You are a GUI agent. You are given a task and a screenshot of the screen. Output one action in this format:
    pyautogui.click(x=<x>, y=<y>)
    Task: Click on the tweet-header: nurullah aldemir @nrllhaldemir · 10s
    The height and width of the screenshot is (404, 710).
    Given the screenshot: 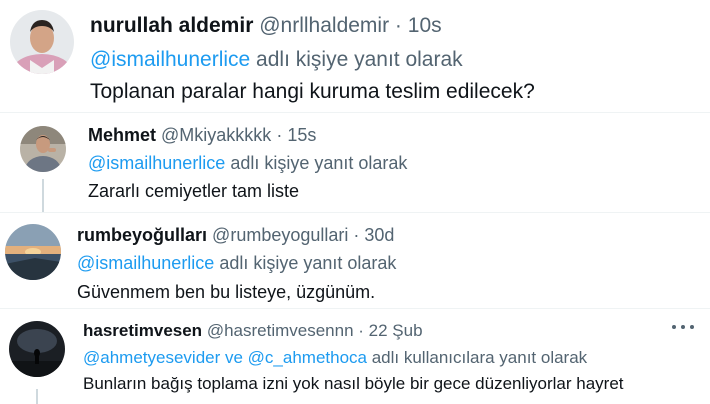 What is the action you would take?
    pyautogui.click(x=266, y=26)
    